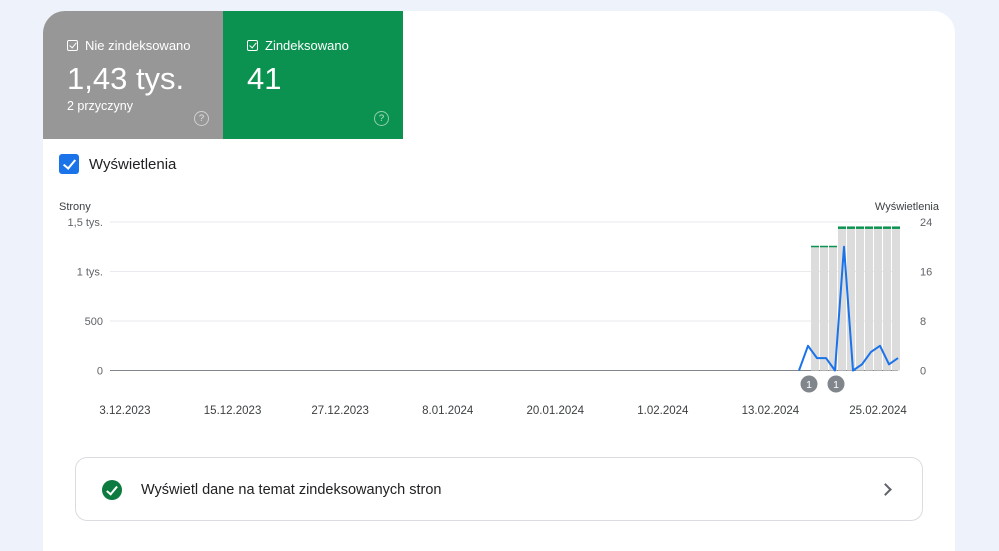 The image size is (999, 551). I want to click on right-tick-label: 24, so click(926, 223).